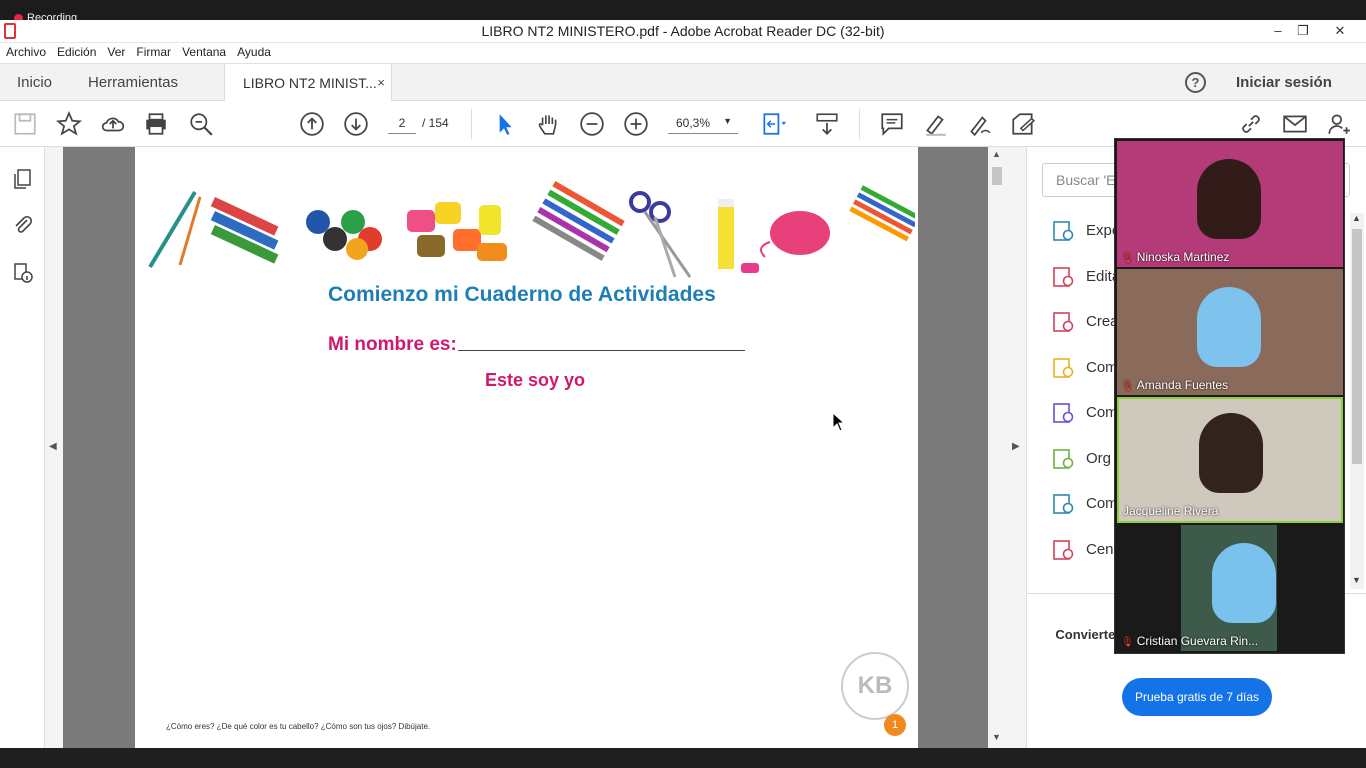 The image size is (1366, 768). I want to click on combine-files-icon, so click(1063, 413).